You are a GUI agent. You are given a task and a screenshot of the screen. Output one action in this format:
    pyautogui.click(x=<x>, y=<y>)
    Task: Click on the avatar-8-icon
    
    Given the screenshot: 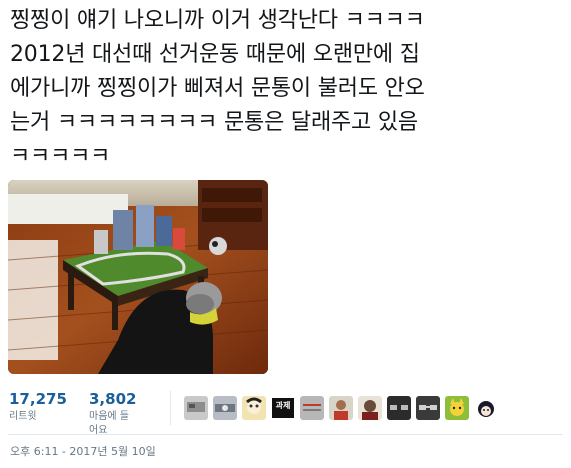 What is the action you would take?
    pyautogui.click(x=399, y=408)
    